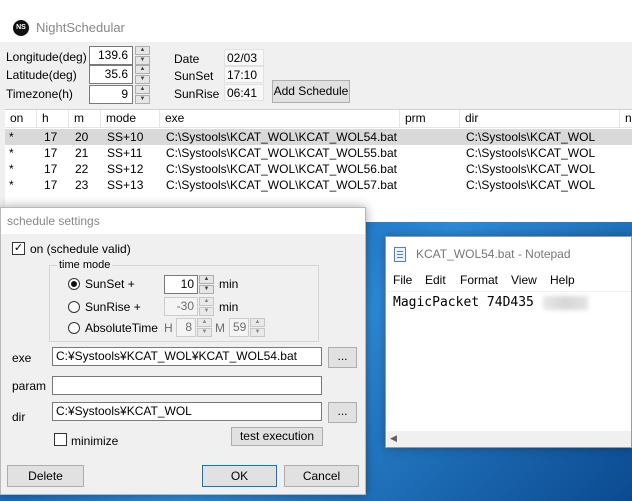  I want to click on cell-mode: SS+12, so click(125, 169).